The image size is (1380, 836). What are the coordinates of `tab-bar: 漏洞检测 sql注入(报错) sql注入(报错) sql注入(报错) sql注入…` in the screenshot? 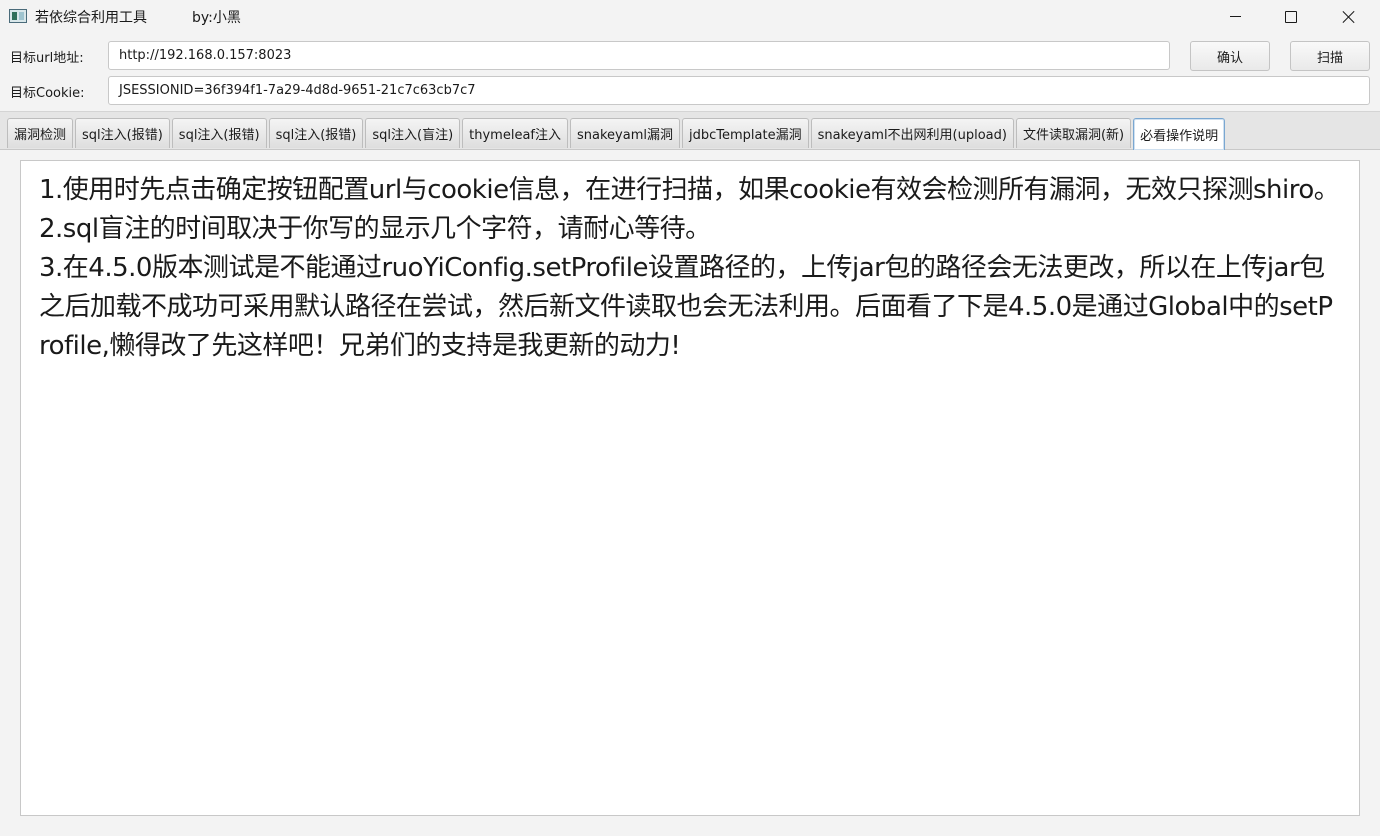 It's located at (616, 134).